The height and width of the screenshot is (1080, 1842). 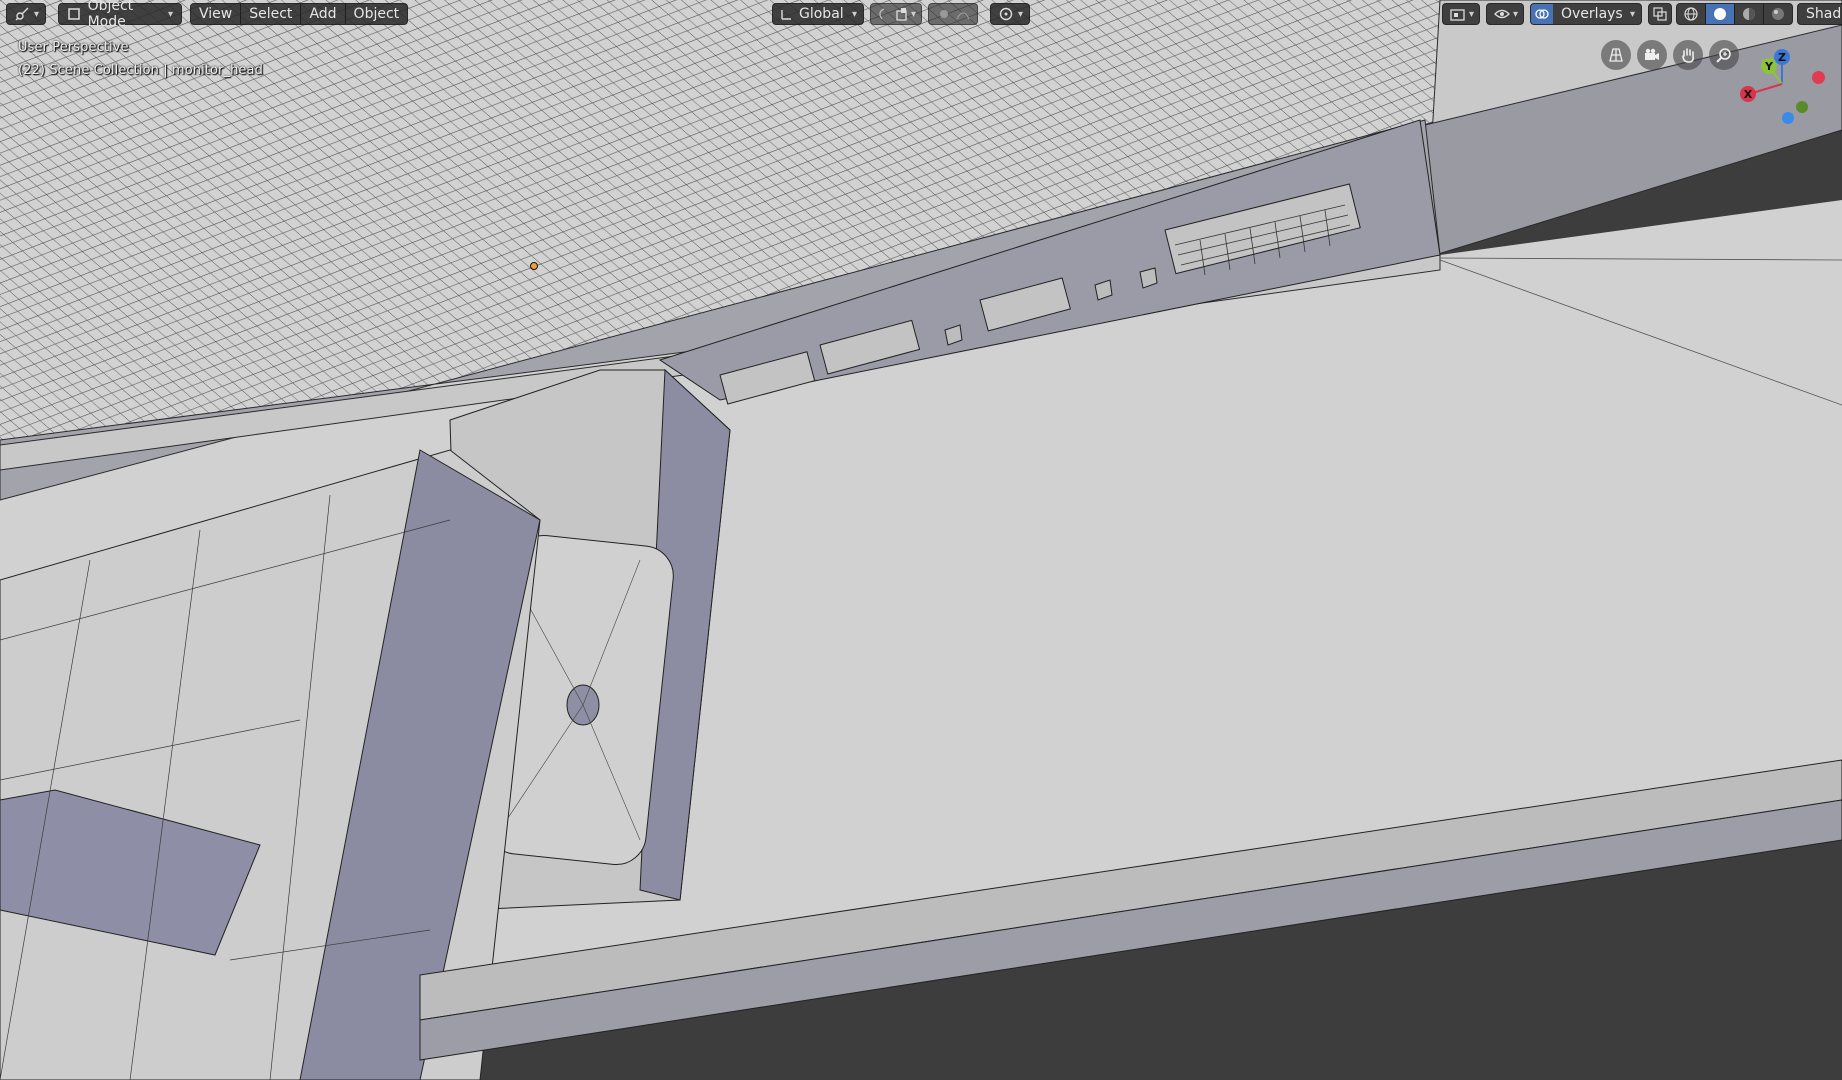 I want to click on hand-pan-icon, so click(x=1688, y=55).